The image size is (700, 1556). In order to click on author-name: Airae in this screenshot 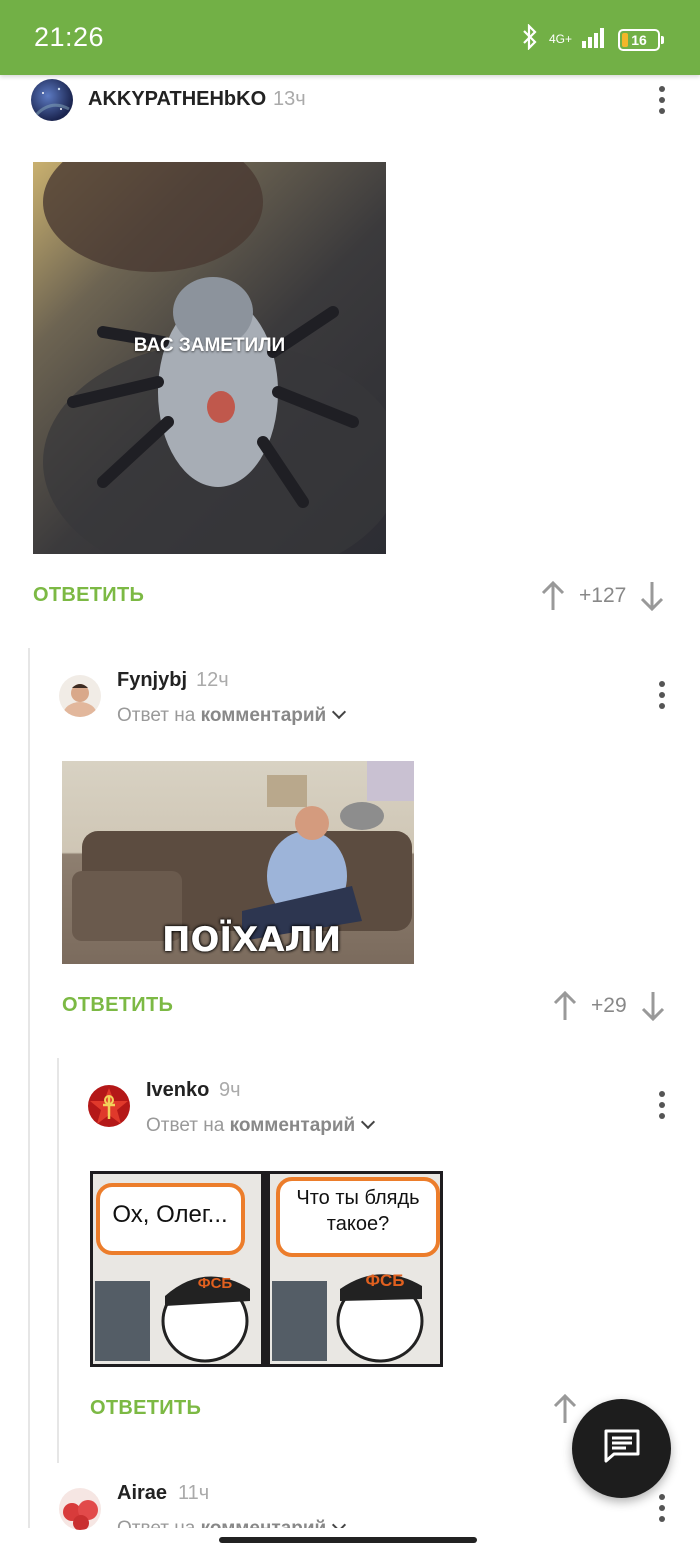, I will do `click(142, 1493)`.